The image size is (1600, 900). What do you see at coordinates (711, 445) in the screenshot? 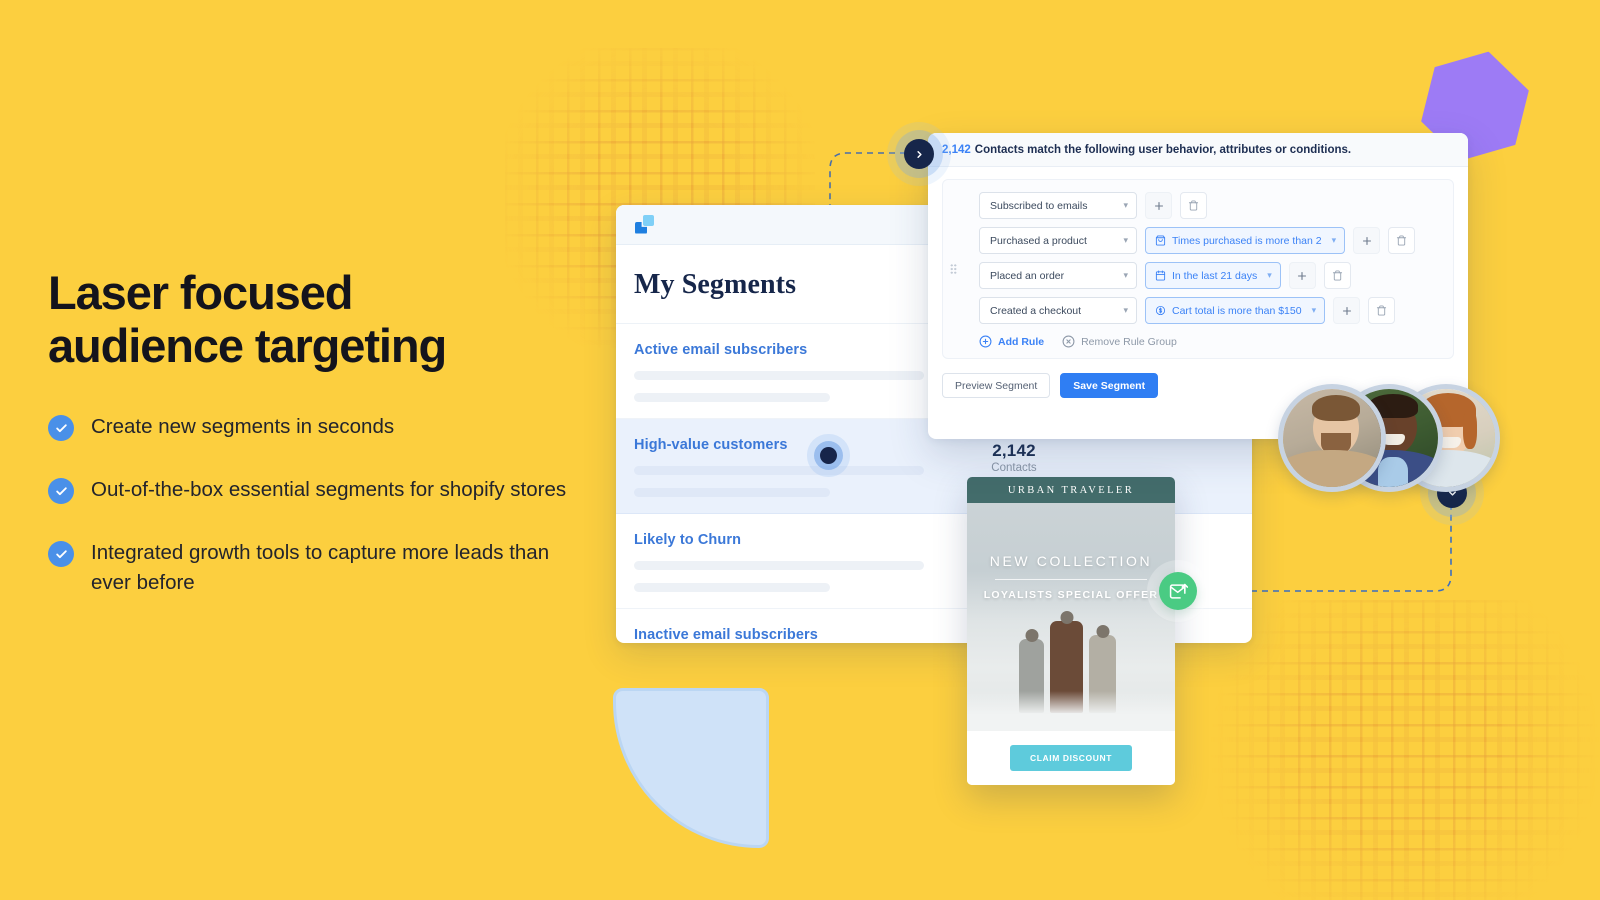
I see `segment-name: High-value customers` at bounding box center [711, 445].